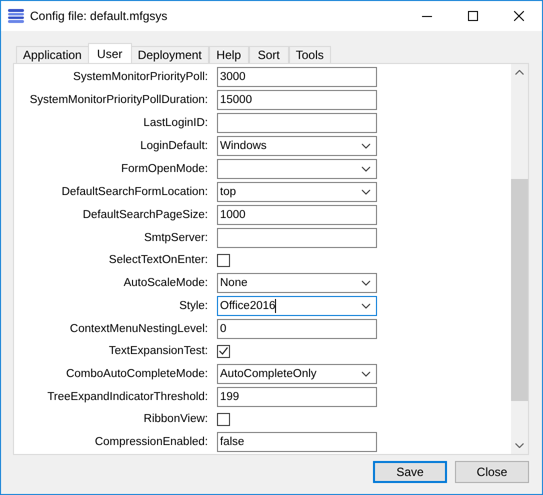 The image size is (543, 495). I want to click on setting-label: ComboAutoCompleteMode:, so click(137, 374).